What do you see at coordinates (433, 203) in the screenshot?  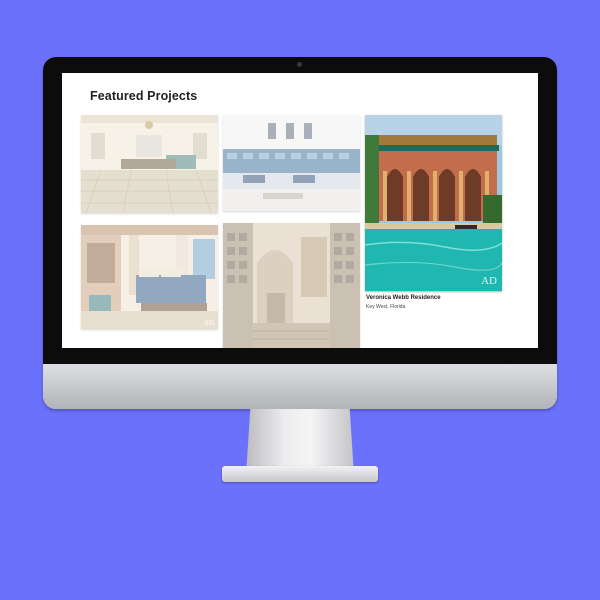 I see `project-tile-veronica-webb-residence: AD` at bounding box center [433, 203].